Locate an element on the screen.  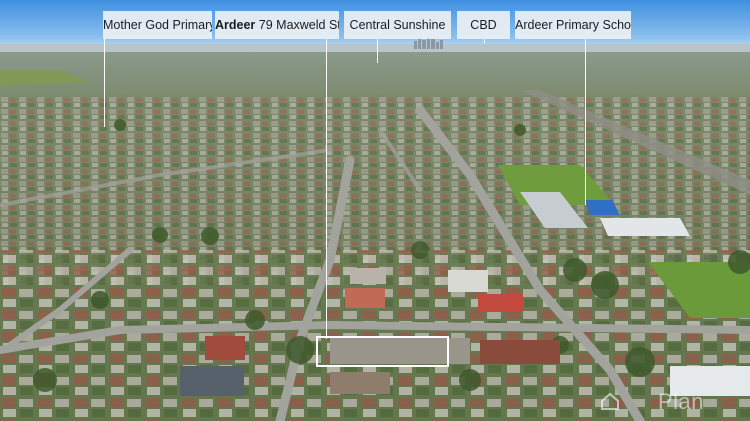
label-ardeer-79-maxweld: Ardeer 79 Maxweld St. is located at coordinates (277, 25).